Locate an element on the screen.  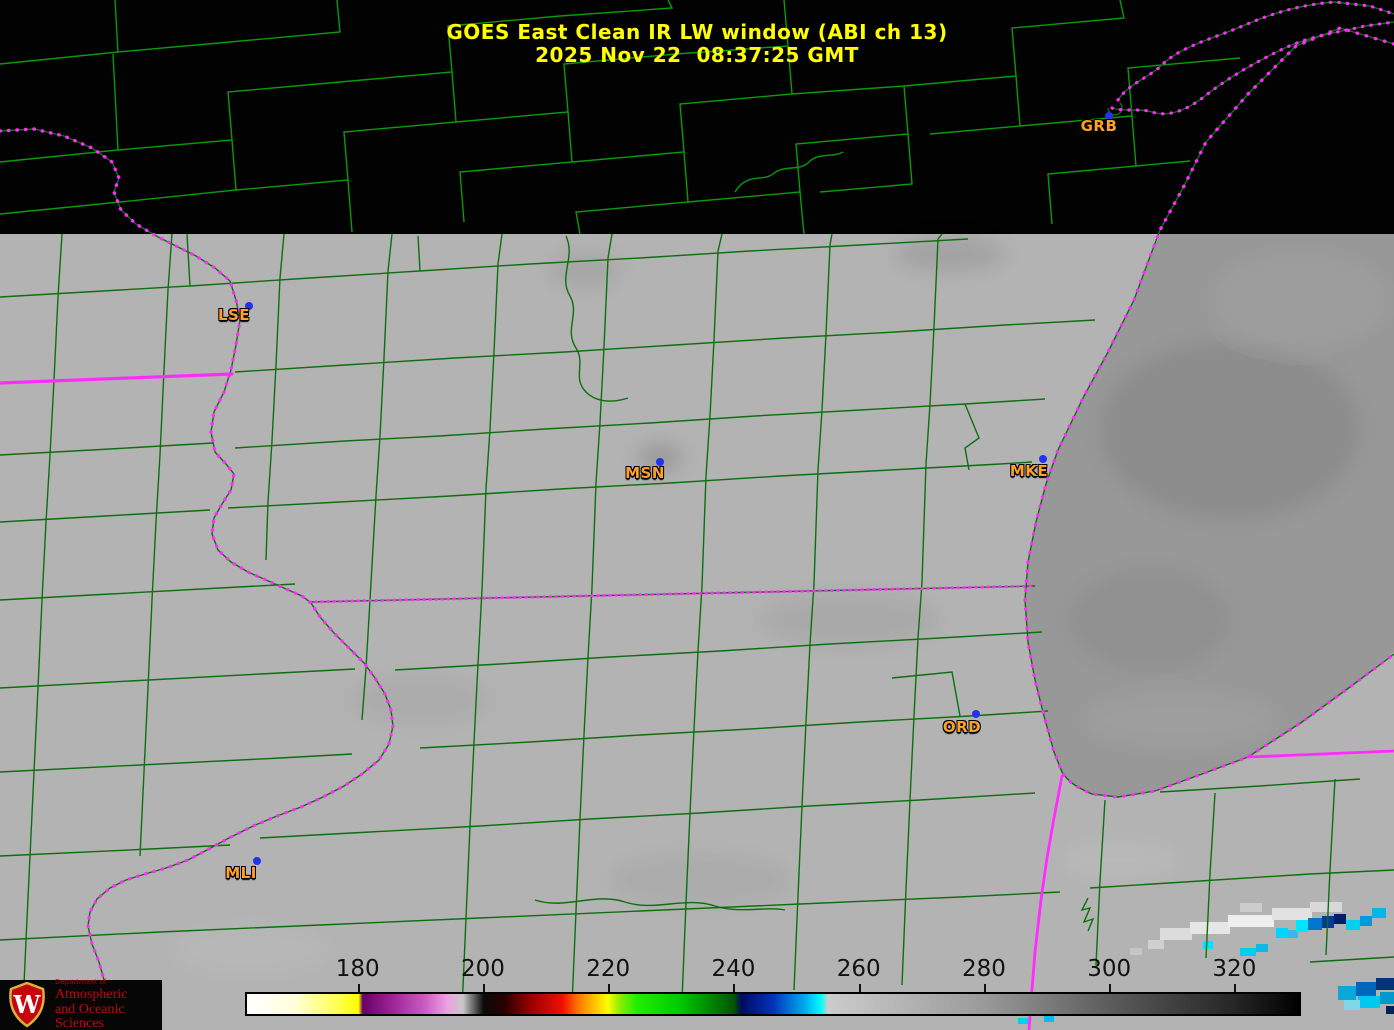
logo-dept-line: Department of is located at coordinates (81, 982).